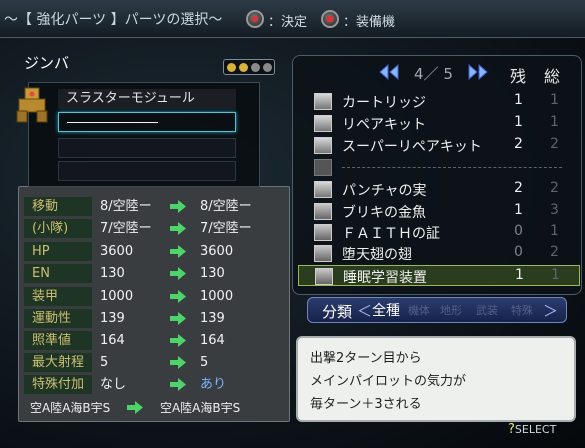 The width and height of the screenshot is (585, 448). Describe the element at coordinates (366, 358) in the screenshot. I see `description-line: 出撃2ターン目から` at that location.